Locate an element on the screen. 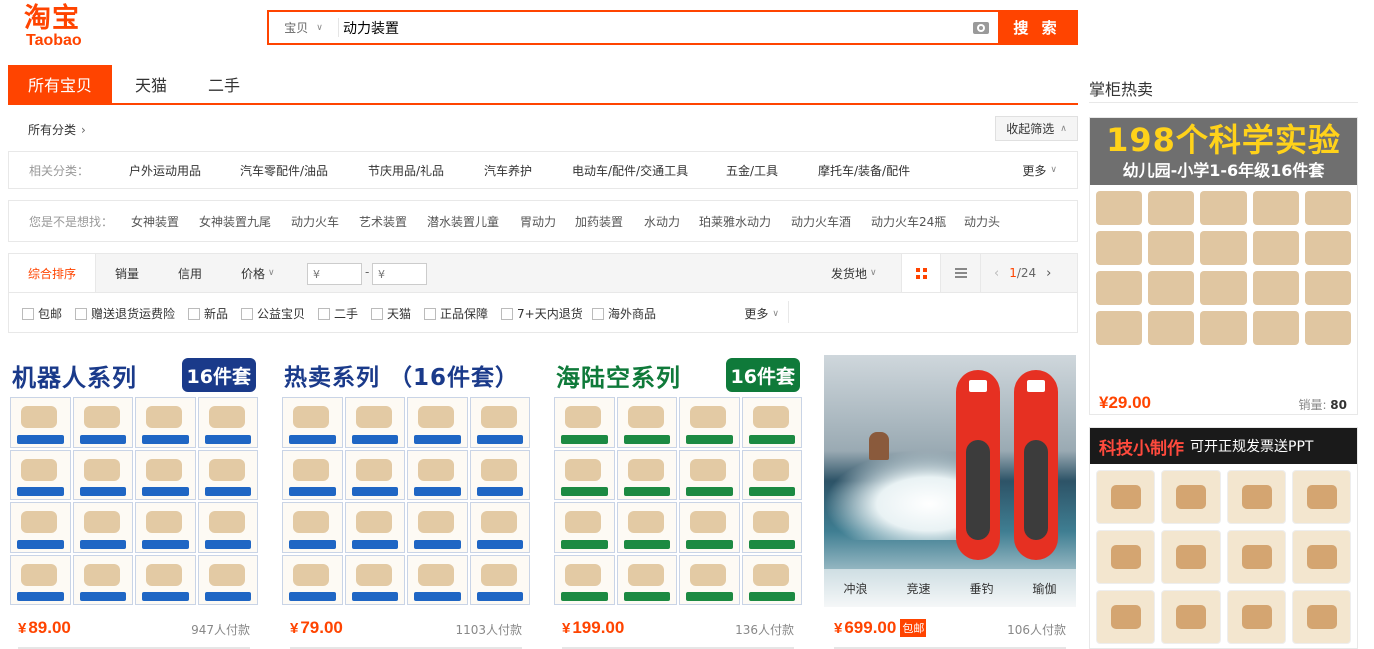 The image size is (1374, 649). sales-value: 80 is located at coordinates (1338, 405).